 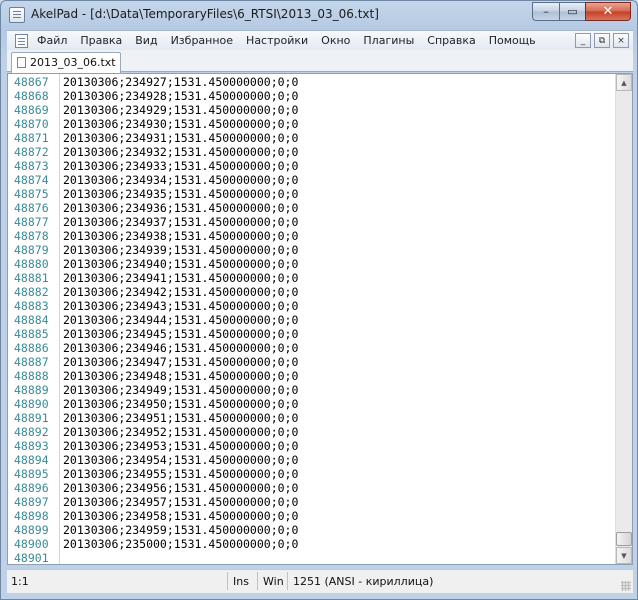 I want to click on text-line: 20130306;234948;1531.450000000;0;0, so click(x=180, y=376).